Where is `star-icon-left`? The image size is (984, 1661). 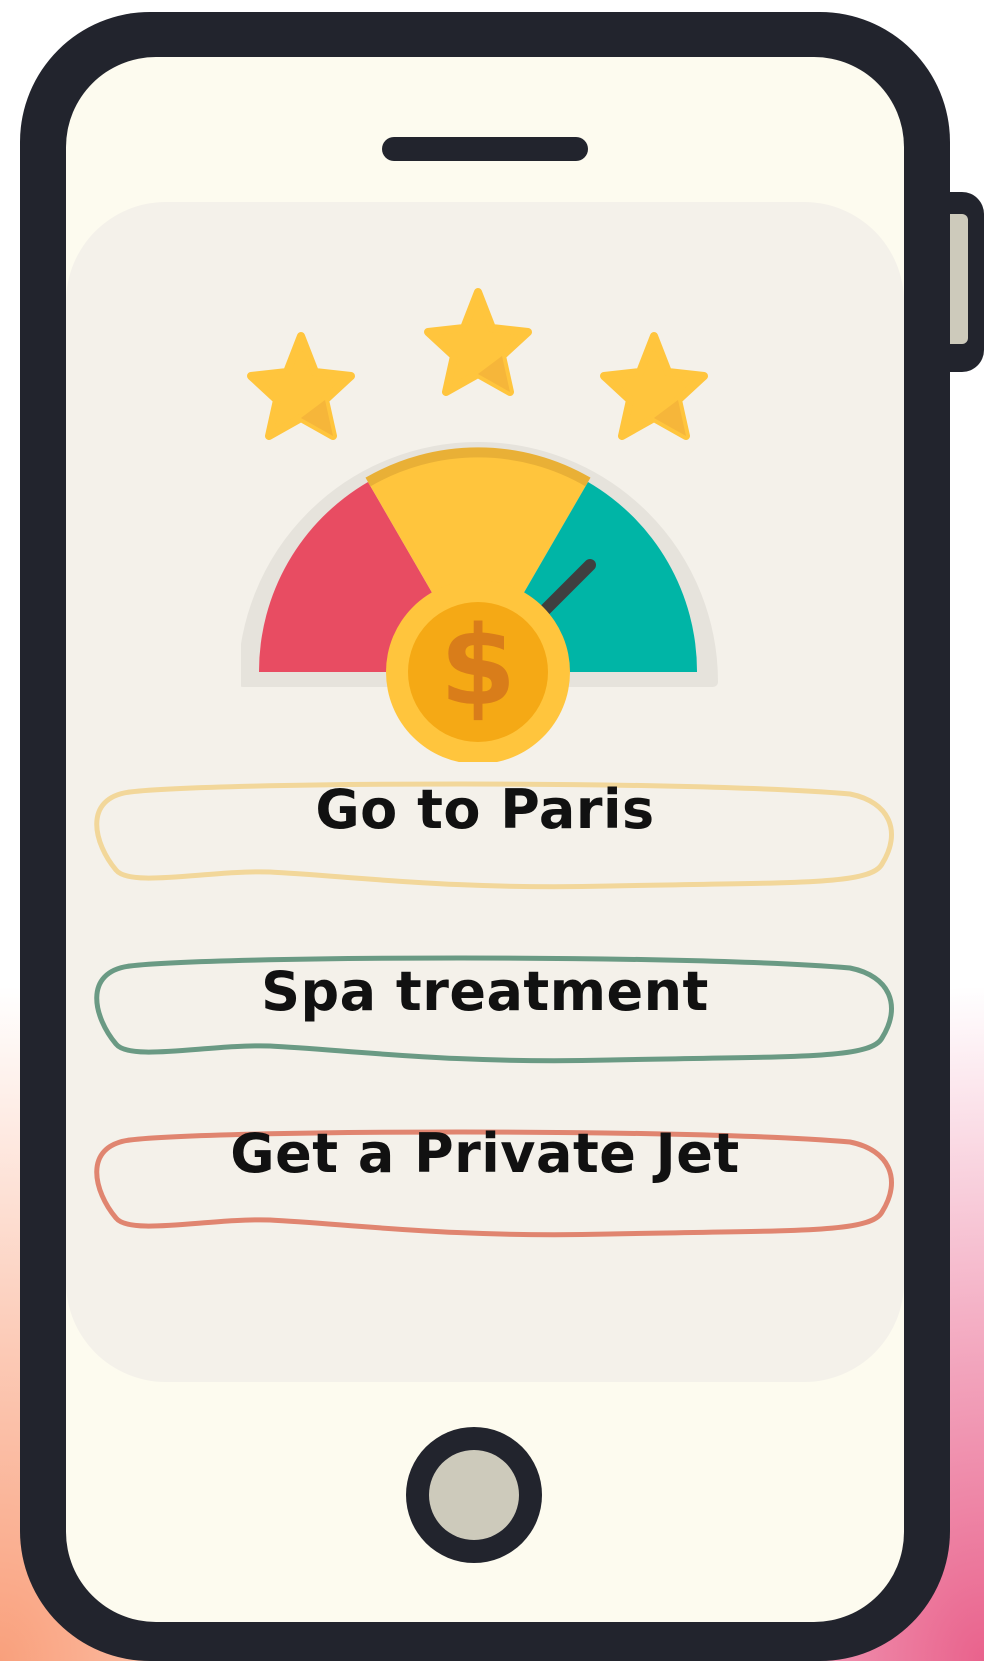 star-icon-left is located at coordinates (301, 386).